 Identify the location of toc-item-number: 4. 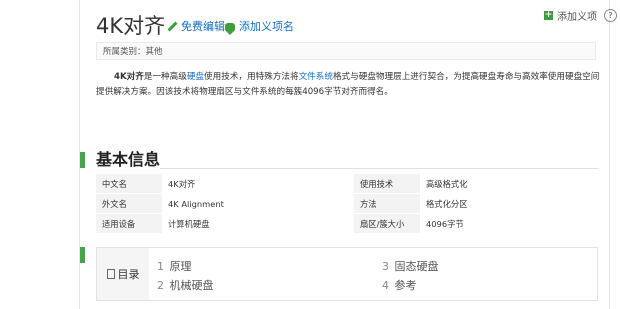
(385, 285).